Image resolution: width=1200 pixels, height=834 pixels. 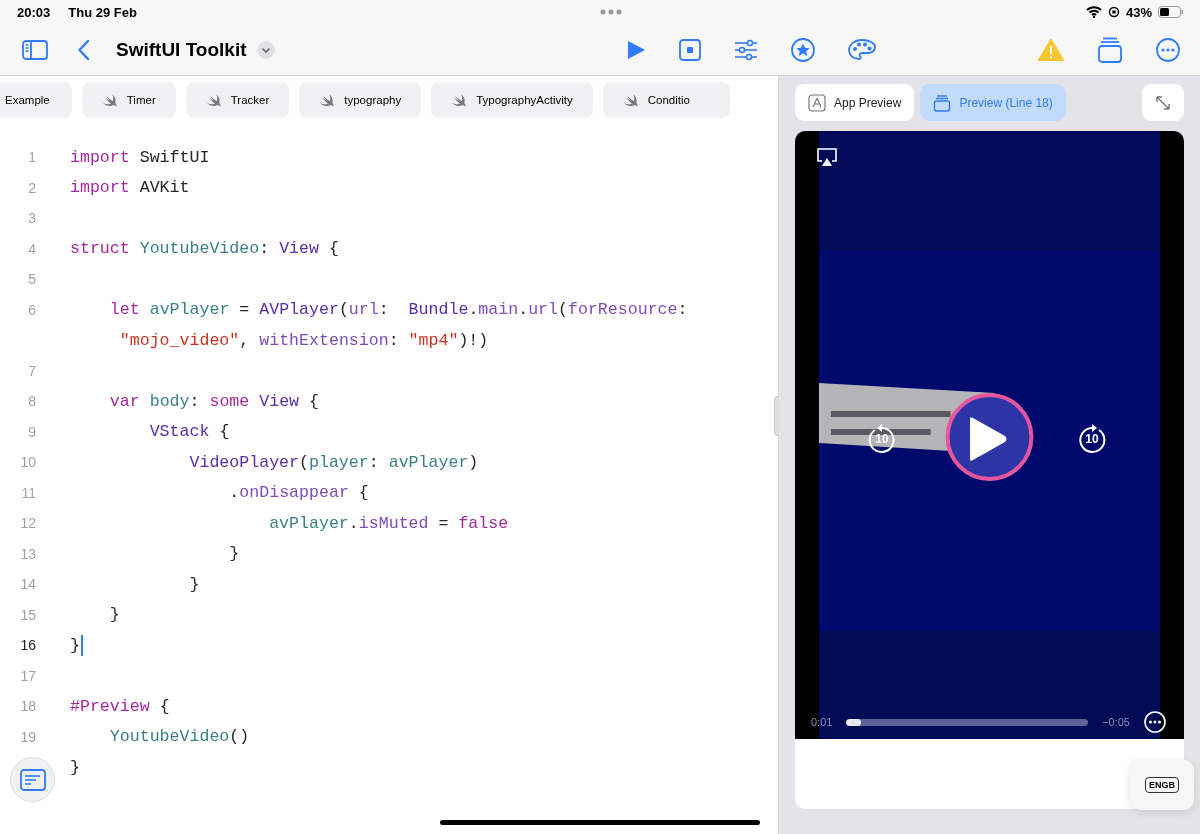 I want to click on file-tab: typography, so click(x=360, y=100).